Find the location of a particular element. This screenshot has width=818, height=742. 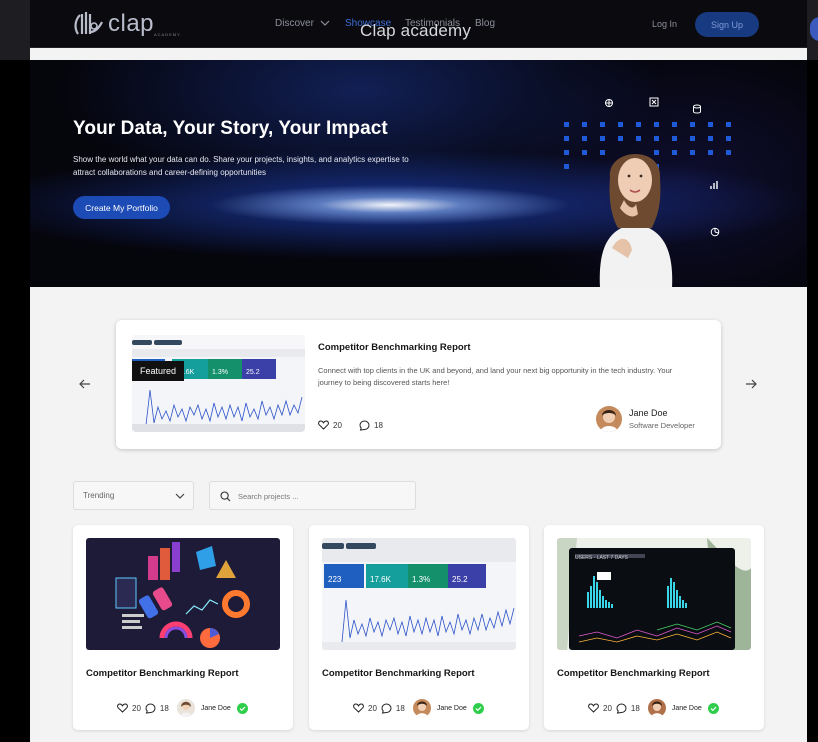

hero-title: Your Data, Your Story, Your Impact is located at coordinates (230, 128).